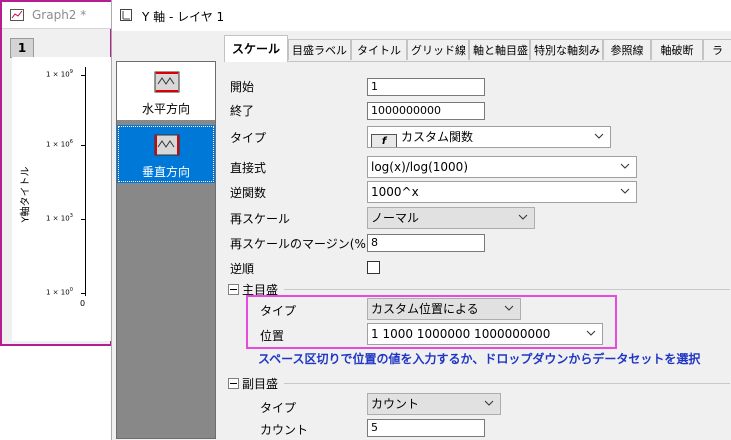  What do you see at coordinates (502, 167) in the screenshot?
I see `direct-formula-select: log(x)/log(1000)` at bounding box center [502, 167].